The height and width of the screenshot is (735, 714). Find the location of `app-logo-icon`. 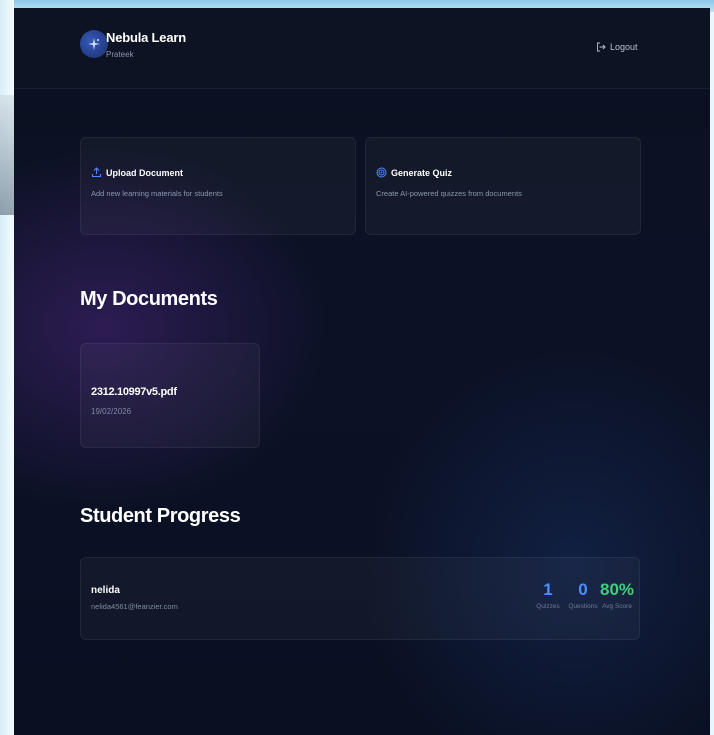

app-logo-icon is located at coordinates (94, 44).